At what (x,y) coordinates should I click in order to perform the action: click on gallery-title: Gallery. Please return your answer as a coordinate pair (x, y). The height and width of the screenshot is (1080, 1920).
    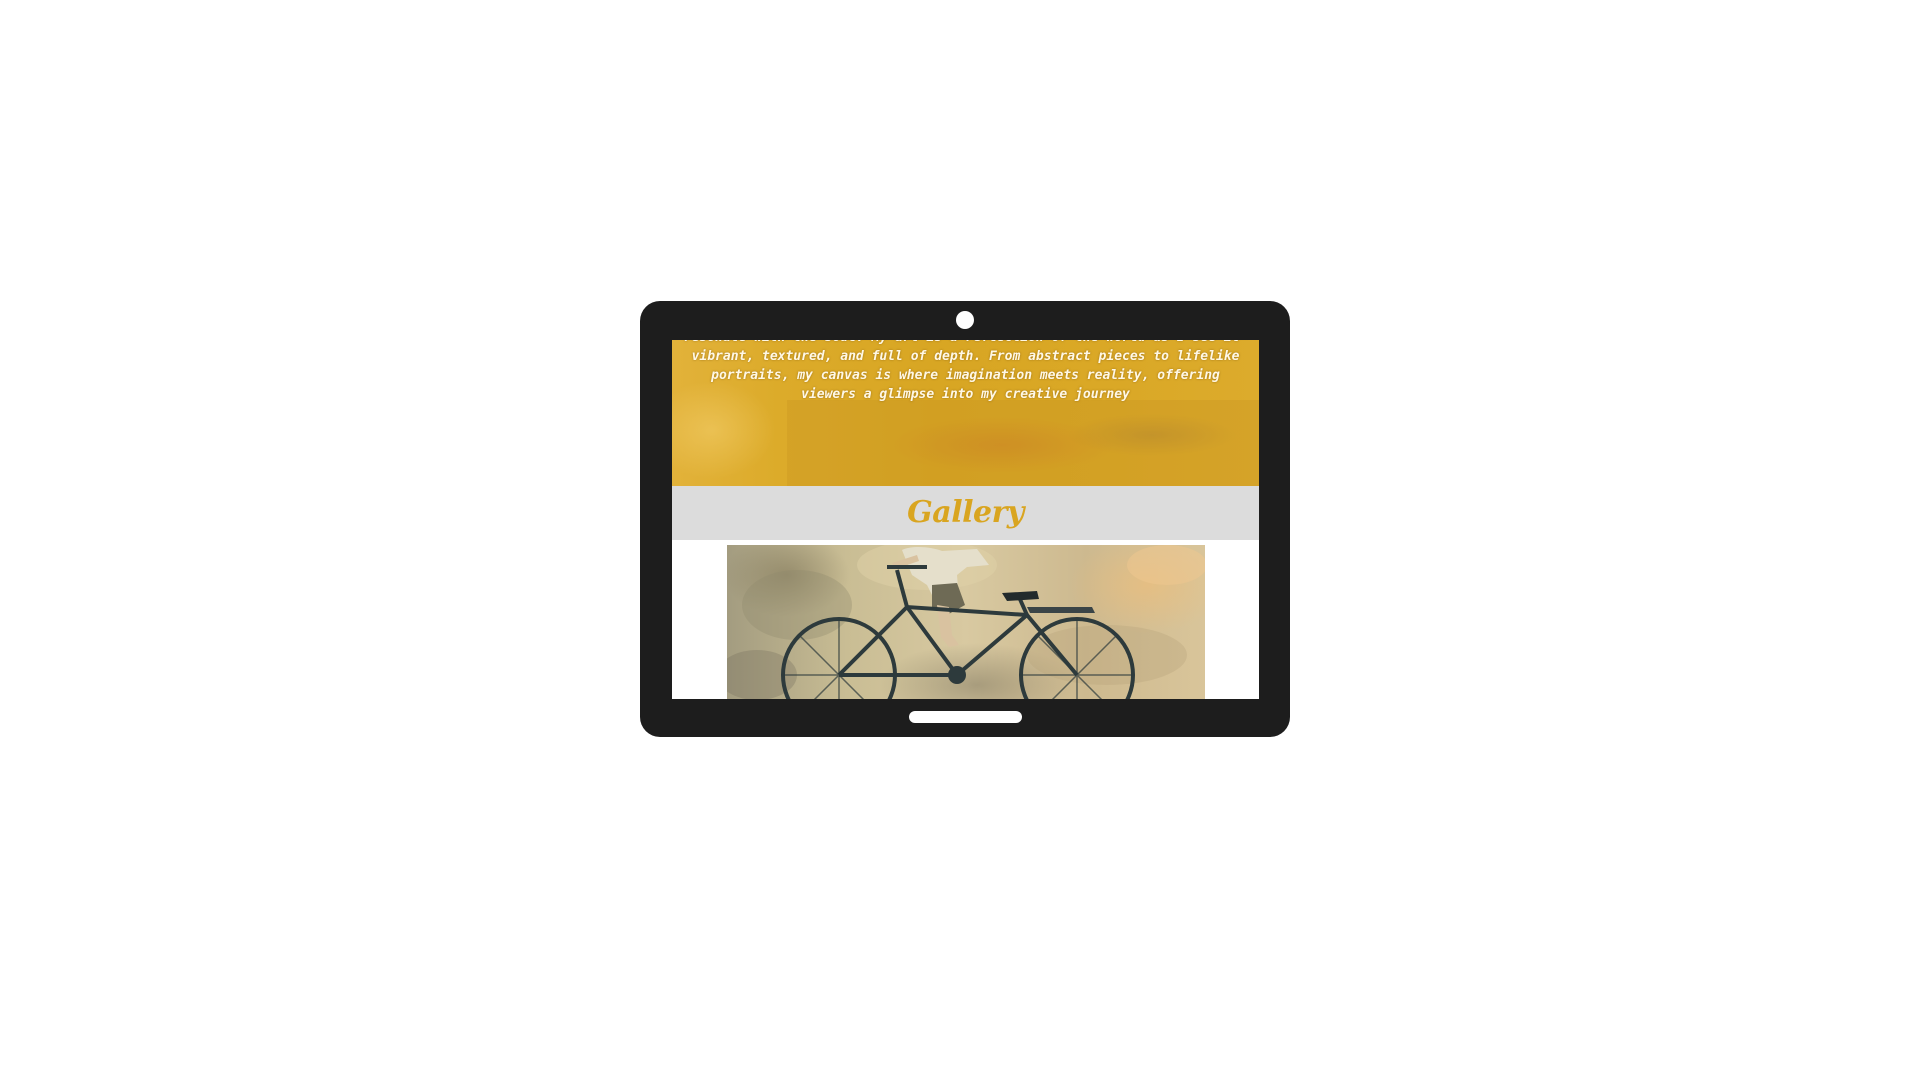
    Looking at the image, I should click on (965, 512).